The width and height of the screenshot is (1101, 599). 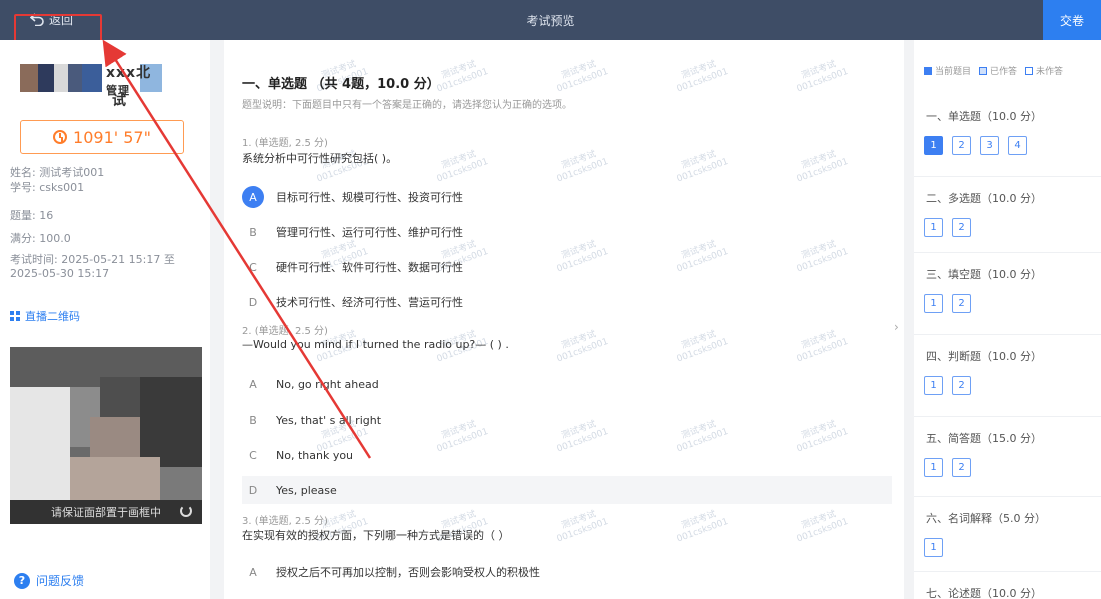 What do you see at coordinates (32, 215) in the screenshot?
I see `question-count: 题量: 16` at bounding box center [32, 215].